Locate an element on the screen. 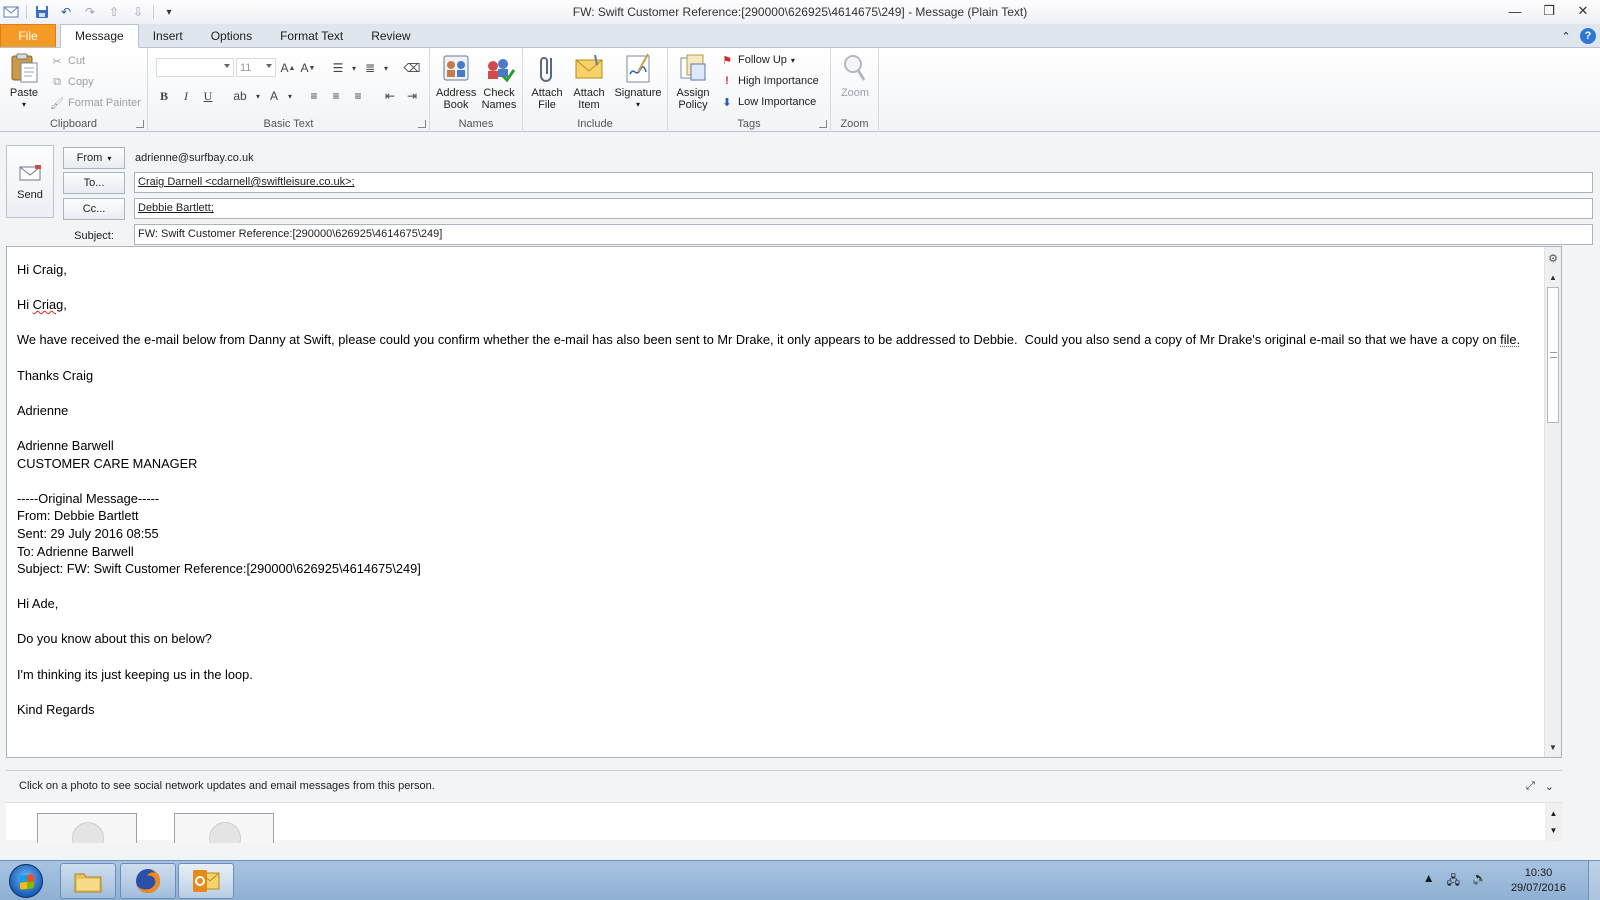 The height and width of the screenshot is (900, 1600). format-painter-button: 🖌 Format Painter is located at coordinates (95, 103).